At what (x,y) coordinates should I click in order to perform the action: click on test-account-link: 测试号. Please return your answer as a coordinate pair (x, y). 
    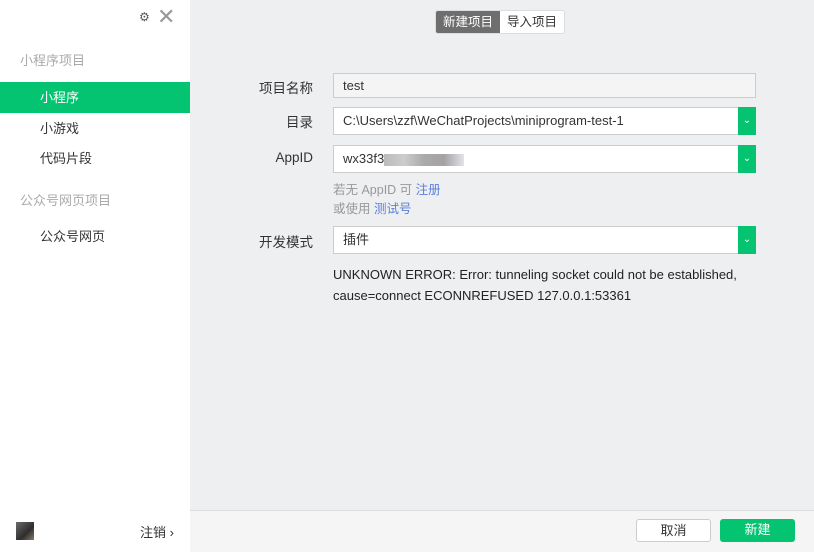
    Looking at the image, I should click on (393, 209).